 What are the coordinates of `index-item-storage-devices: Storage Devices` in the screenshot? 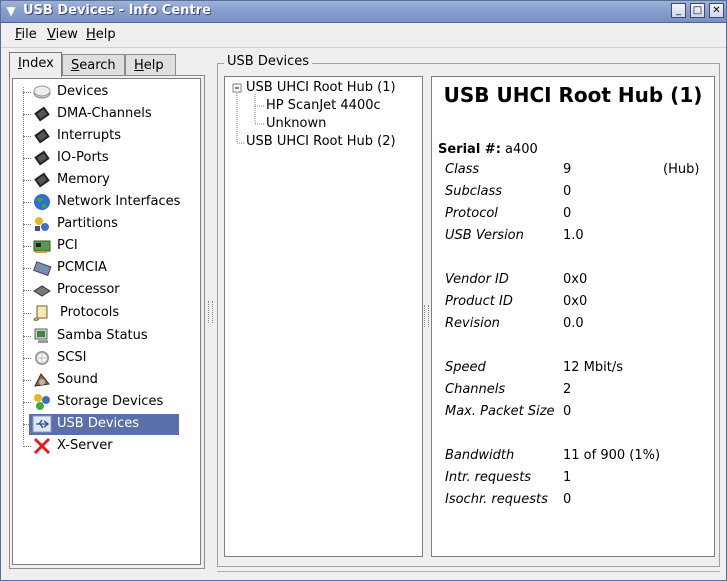 It's located at (103, 402).